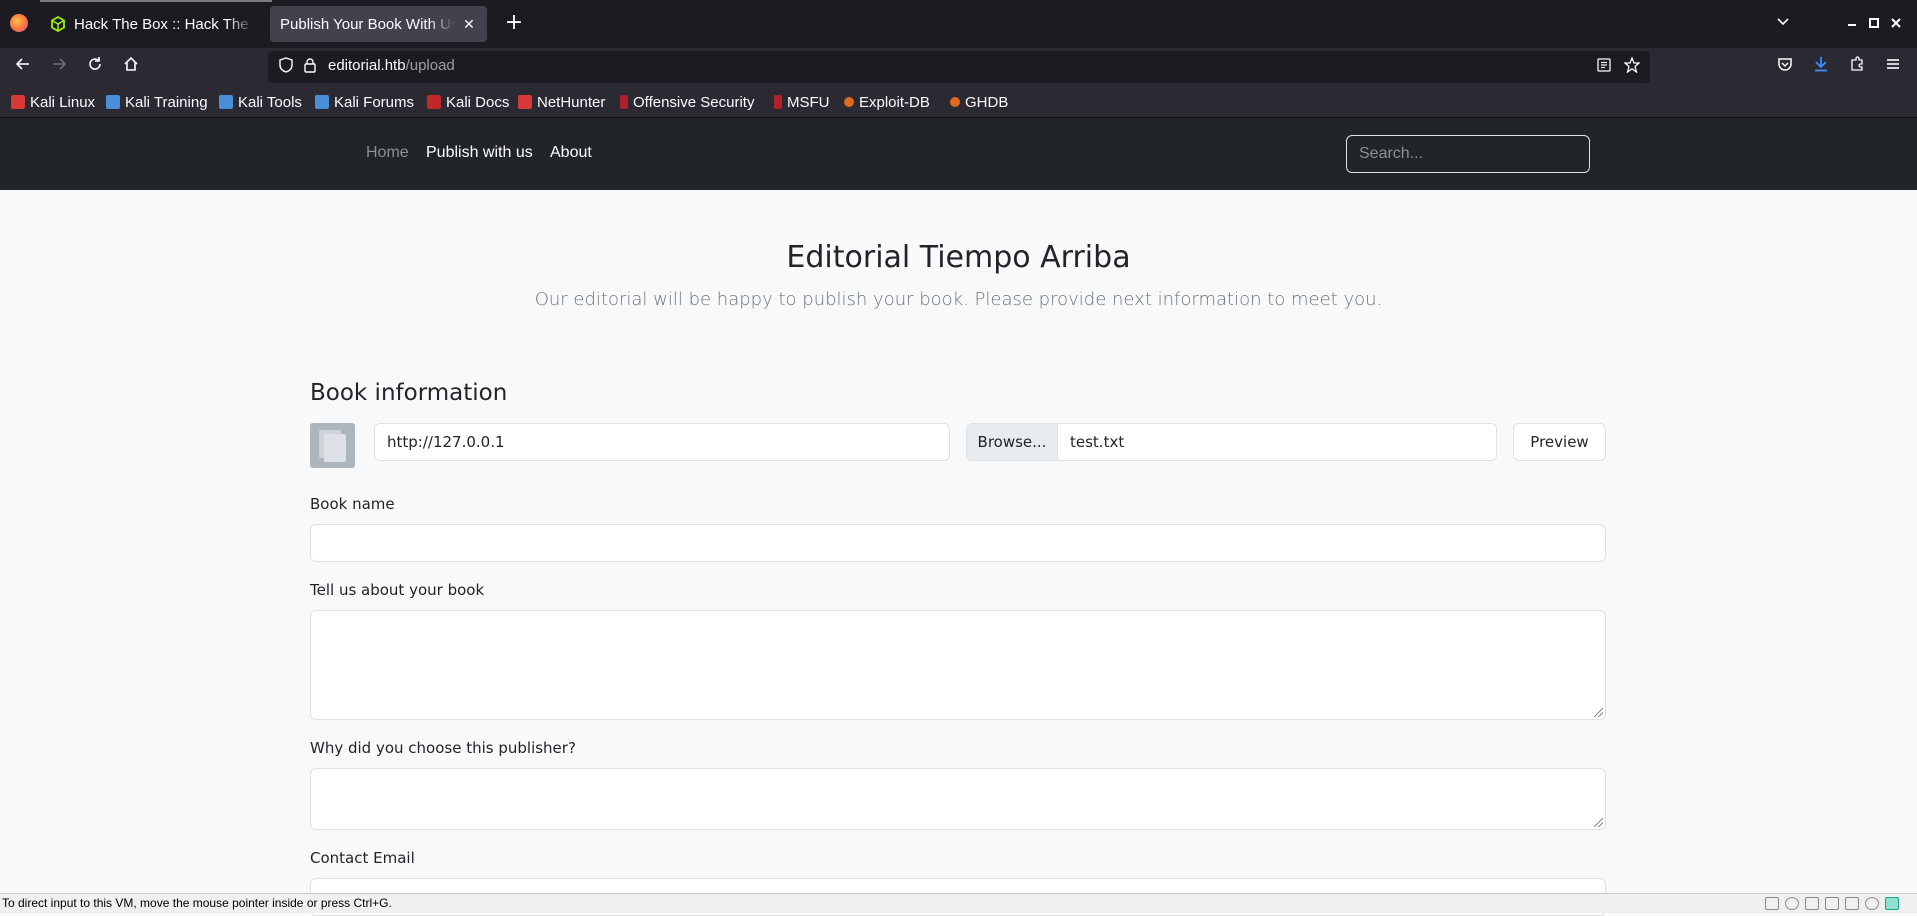 This screenshot has height=916, width=1917. Describe the element at coordinates (1468, 154) in the screenshot. I see `search-input` at that location.